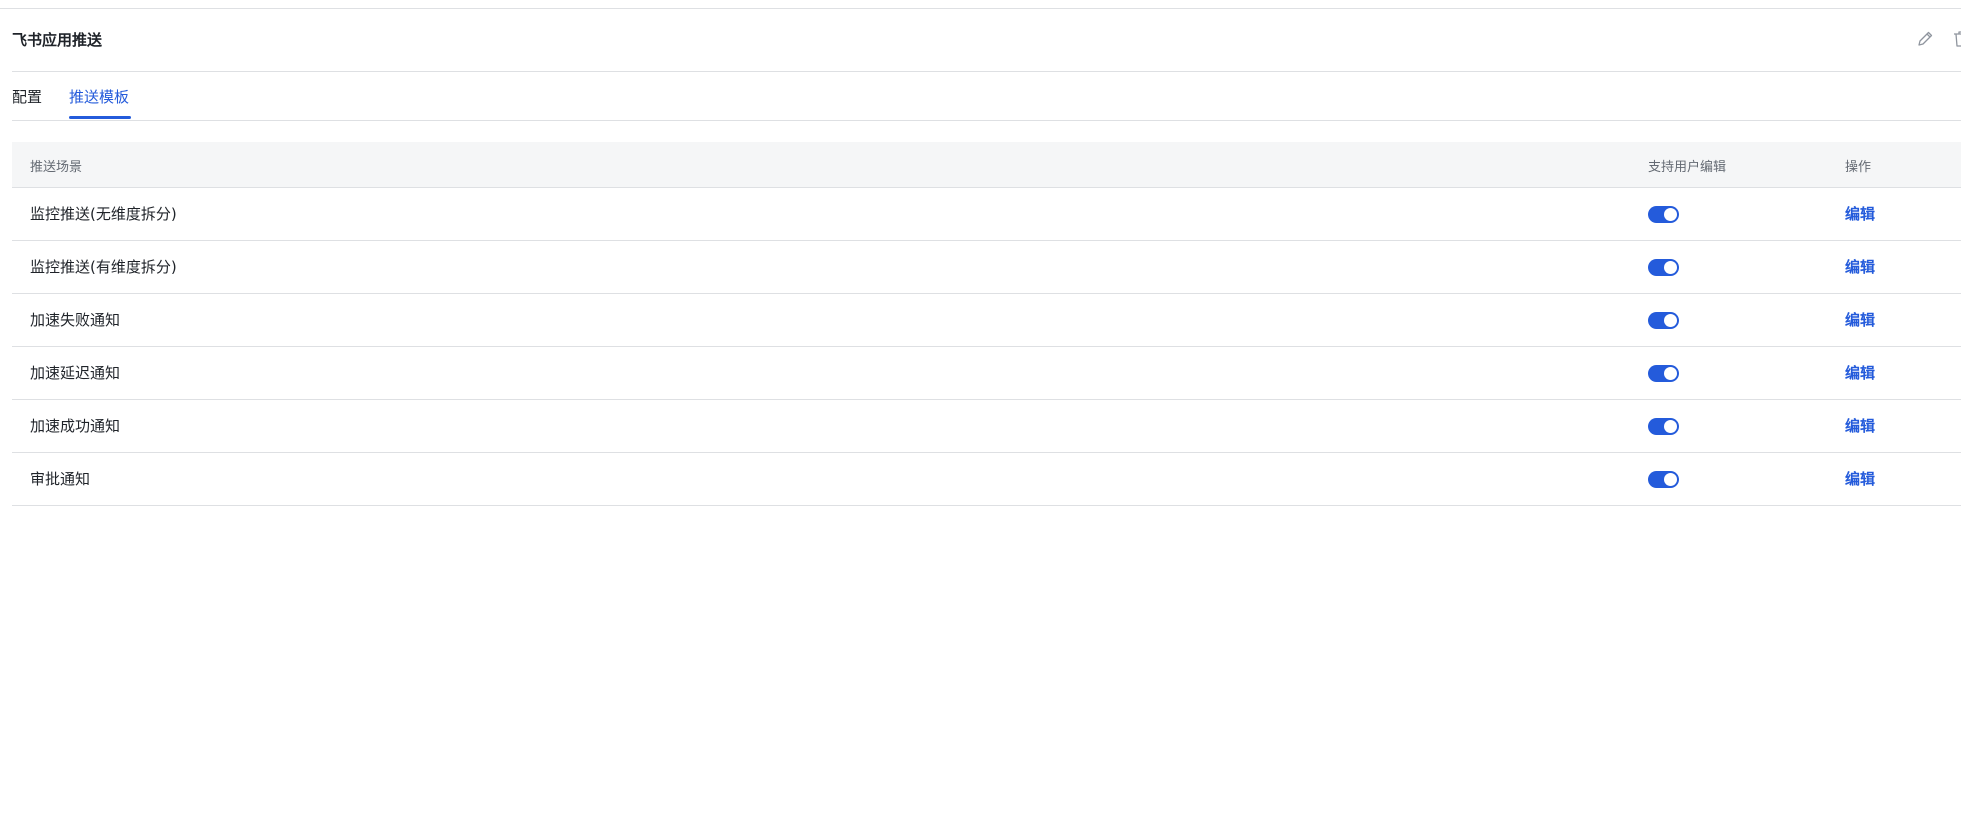 The width and height of the screenshot is (1961, 833). What do you see at coordinates (986, 165) in the screenshot?
I see `table-header: 推送场景 支持用户编辑 操作` at bounding box center [986, 165].